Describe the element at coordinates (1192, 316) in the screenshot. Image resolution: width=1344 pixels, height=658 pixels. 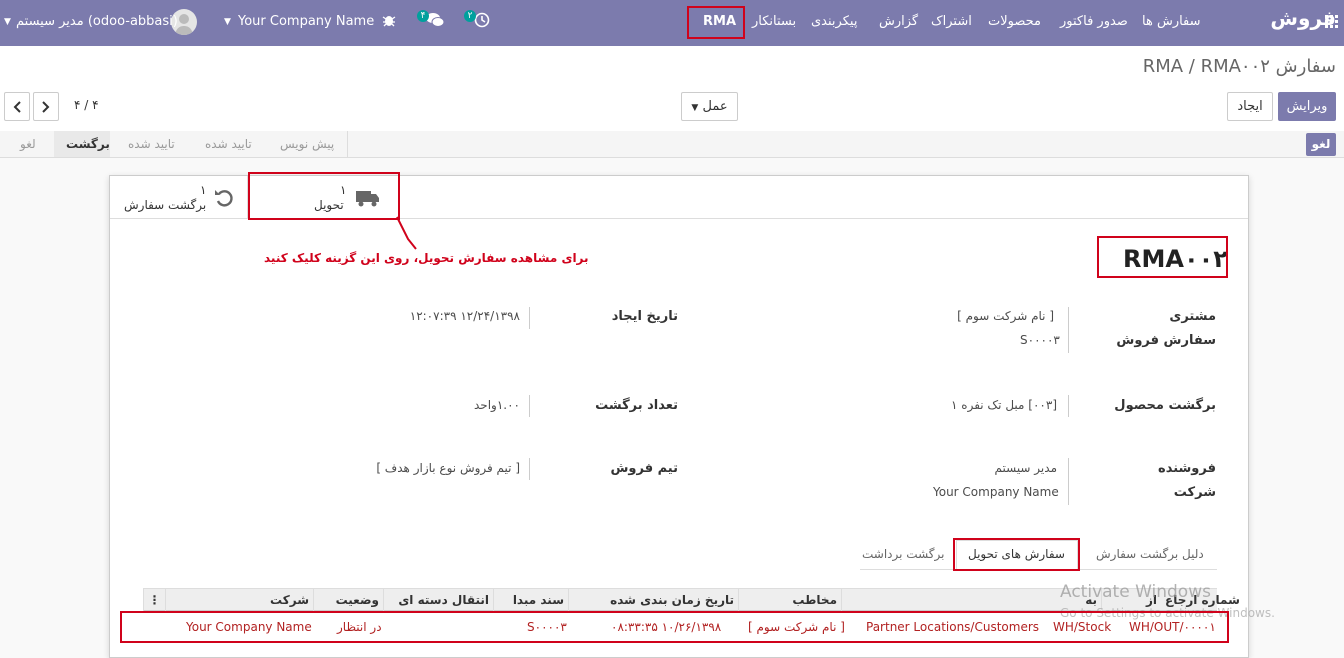
I see `customer-label: مشتری` at that location.